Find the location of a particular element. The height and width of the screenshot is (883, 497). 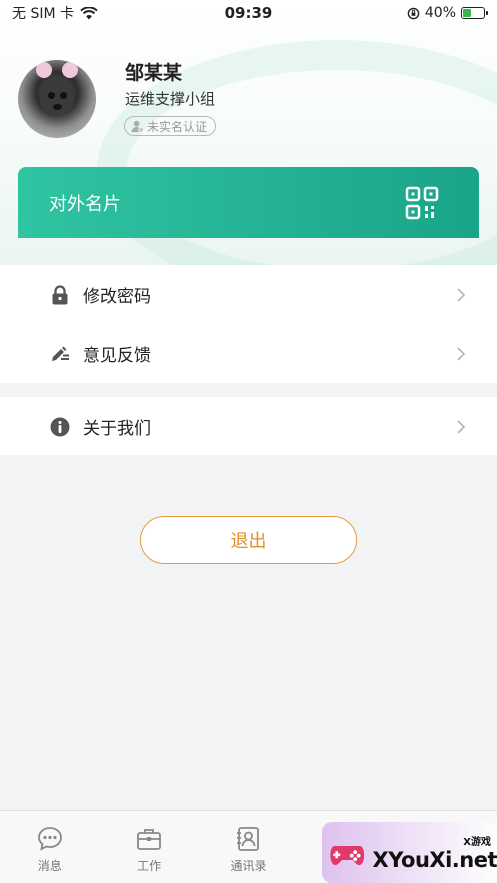

user-unverified-icon is located at coordinates (137, 126).